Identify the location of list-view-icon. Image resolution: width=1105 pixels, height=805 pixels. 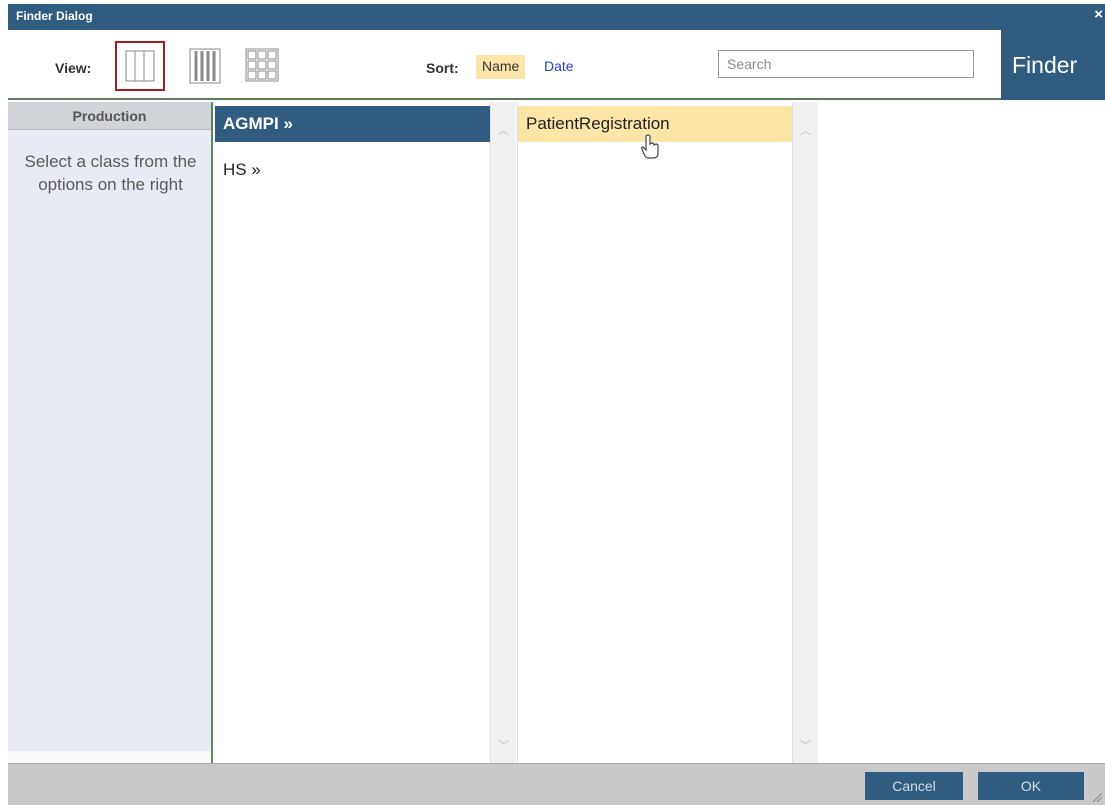
(205, 66).